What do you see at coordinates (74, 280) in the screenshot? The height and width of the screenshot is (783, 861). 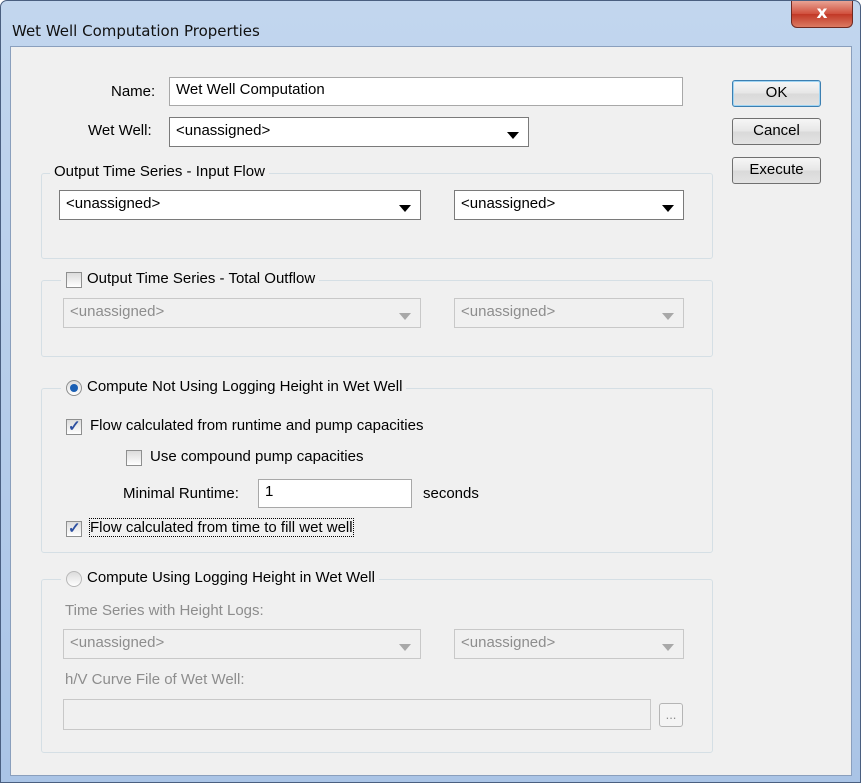 I see `total-outflow-checkbox` at bounding box center [74, 280].